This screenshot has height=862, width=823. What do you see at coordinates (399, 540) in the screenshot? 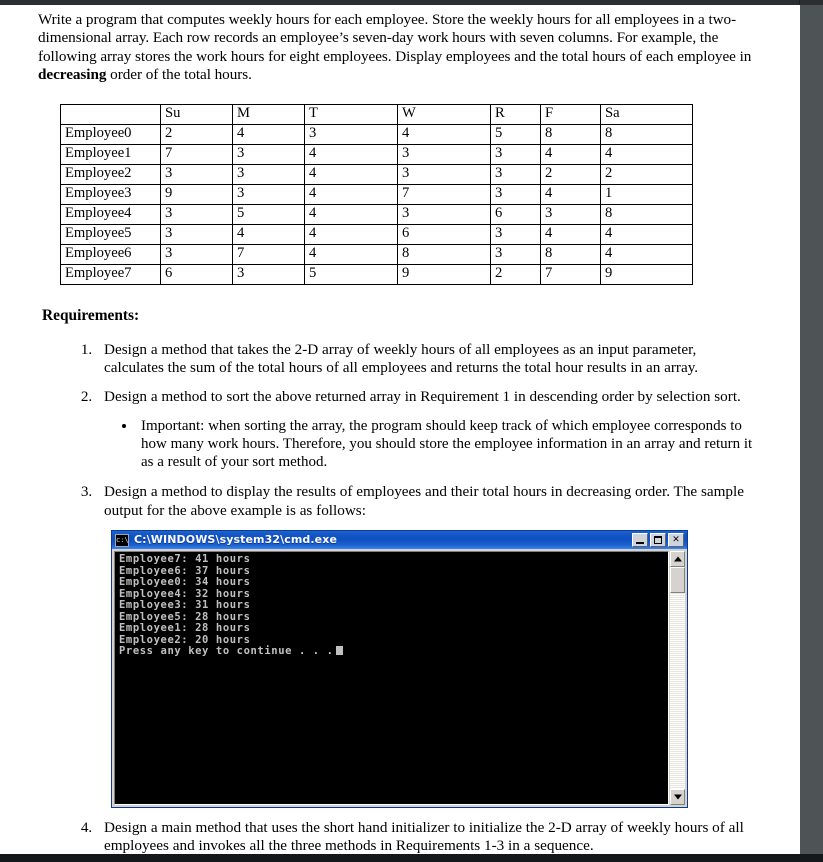
I see `cmd-window-titlebar: c:\ C:\WINDOWS\system32\cmd.exe ✕` at bounding box center [399, 540].